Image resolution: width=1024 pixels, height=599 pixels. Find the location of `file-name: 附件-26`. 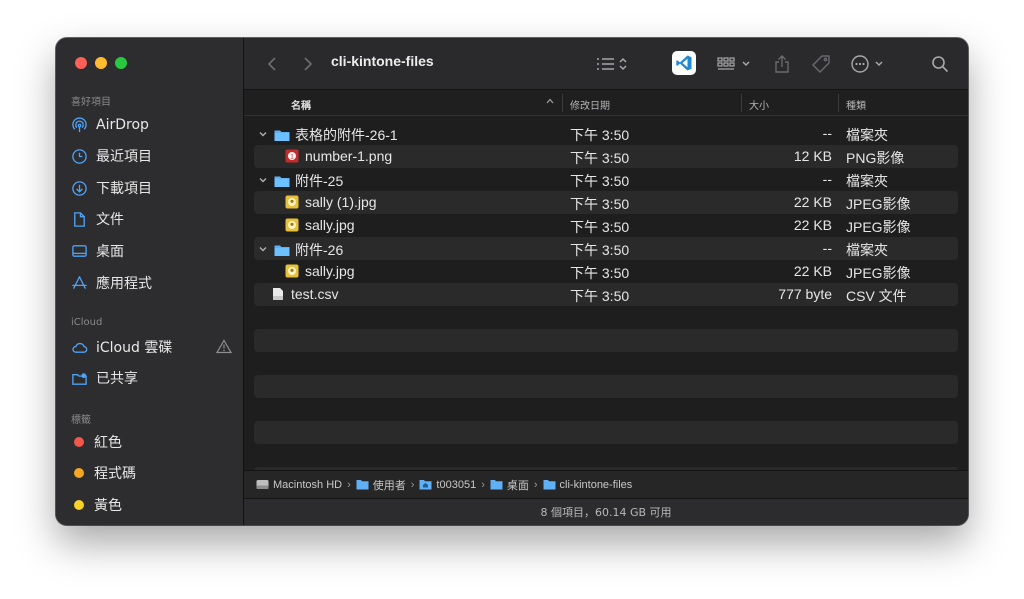

file-name: 附件-26 is located at coordinates (319, 250).